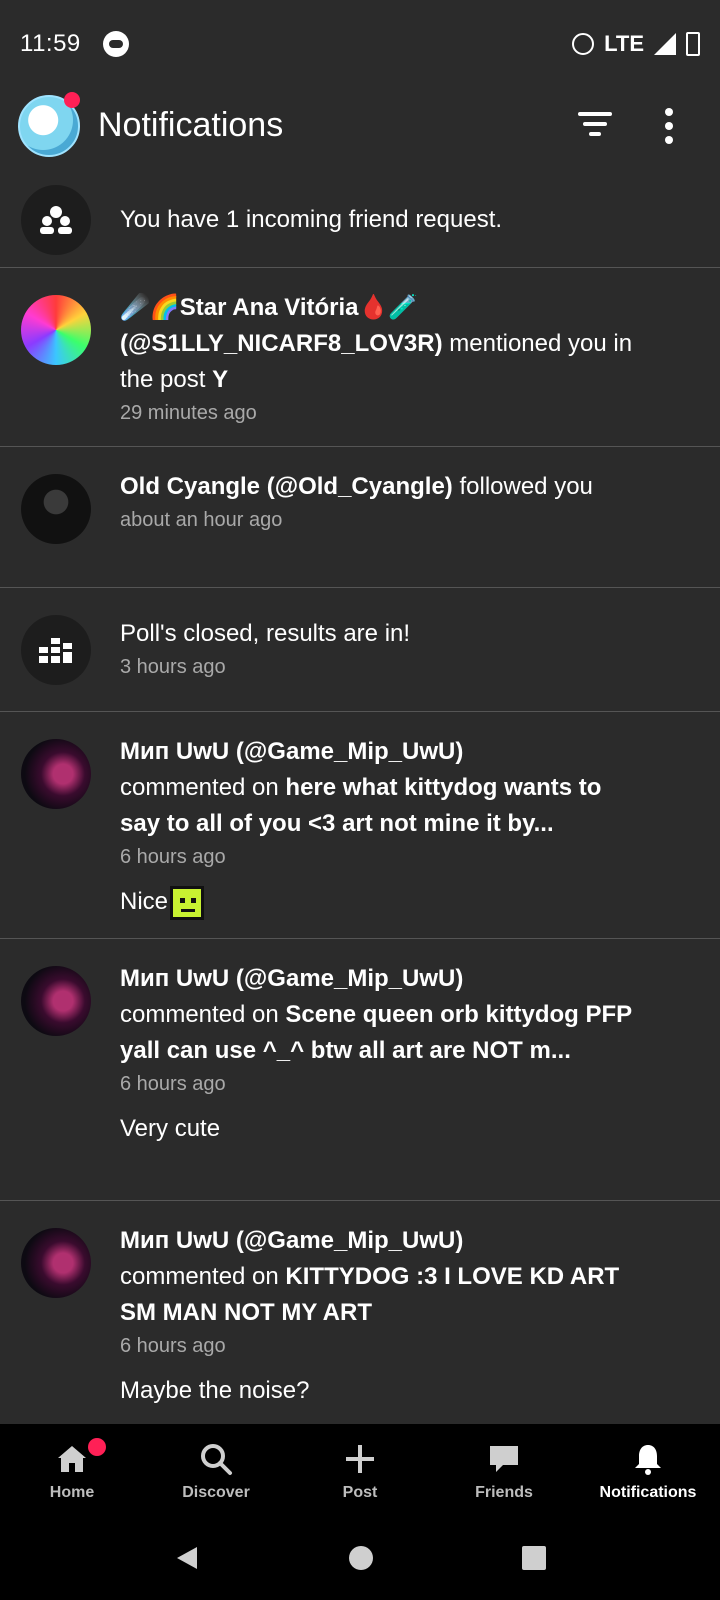 The image size is (720, 1600). I want to click on comment-text: Very cute, so click(170, 1128).